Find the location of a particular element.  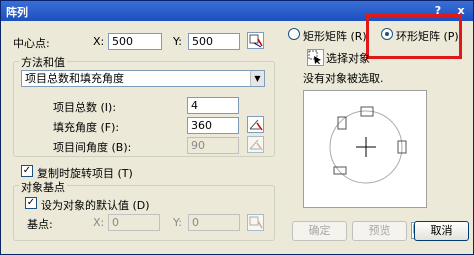

between-angle-input: 90 is located at coordinates (213, 145).